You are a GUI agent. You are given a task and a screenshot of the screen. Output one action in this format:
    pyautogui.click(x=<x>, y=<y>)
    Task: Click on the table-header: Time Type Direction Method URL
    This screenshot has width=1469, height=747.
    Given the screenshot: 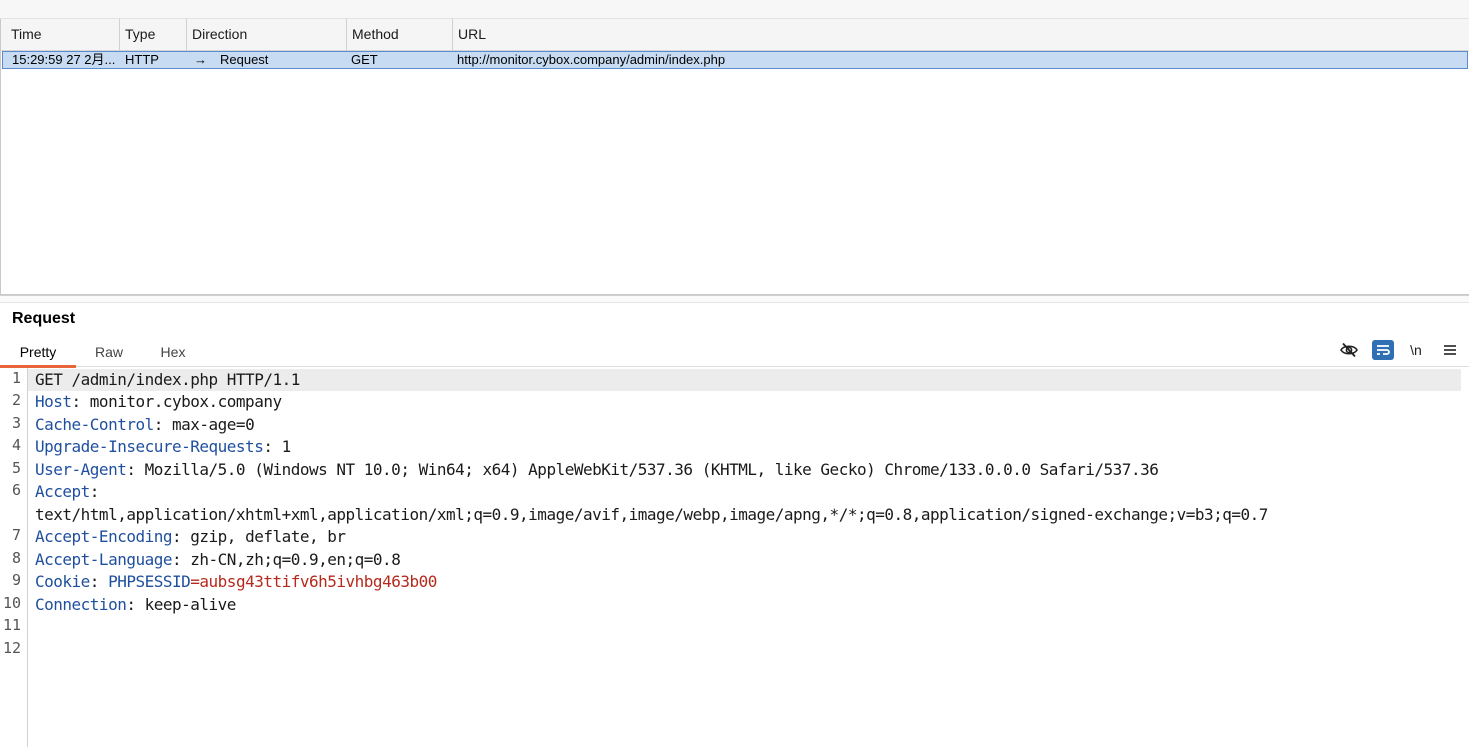 What is the action you would take?
    pyautogui.click(x=735, y=35)
    